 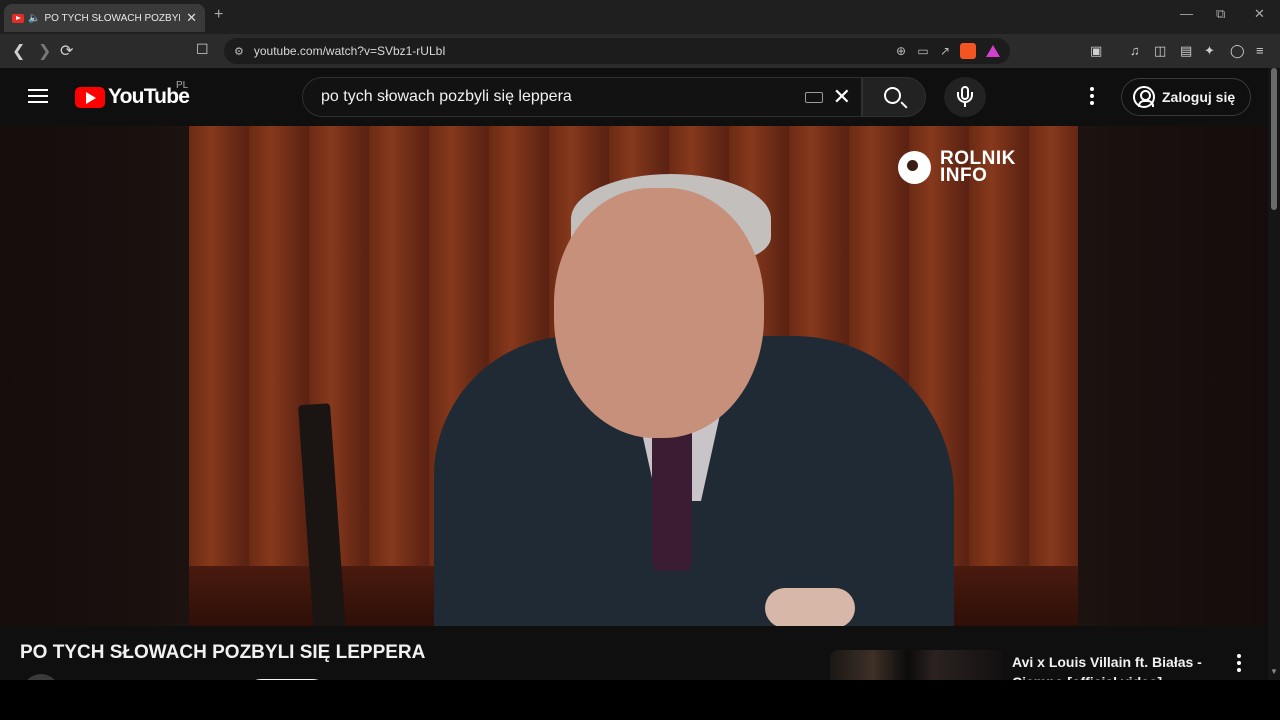 I want to click on leo-ai-icon: ✦, so click(x=1209, y=51).